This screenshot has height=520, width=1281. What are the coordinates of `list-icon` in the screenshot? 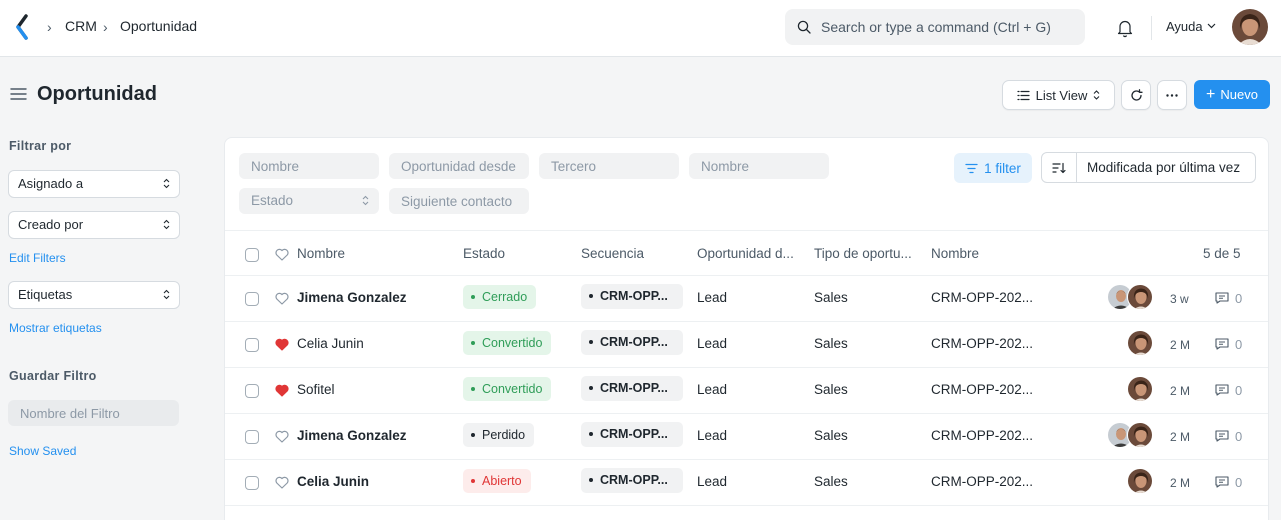 It's located at (1023, 95).